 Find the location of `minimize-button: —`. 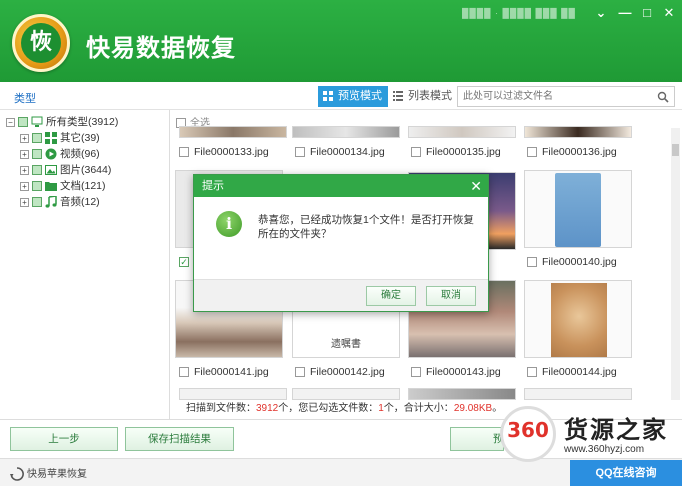

minimize-button: — is located at coordinates (625, 13).